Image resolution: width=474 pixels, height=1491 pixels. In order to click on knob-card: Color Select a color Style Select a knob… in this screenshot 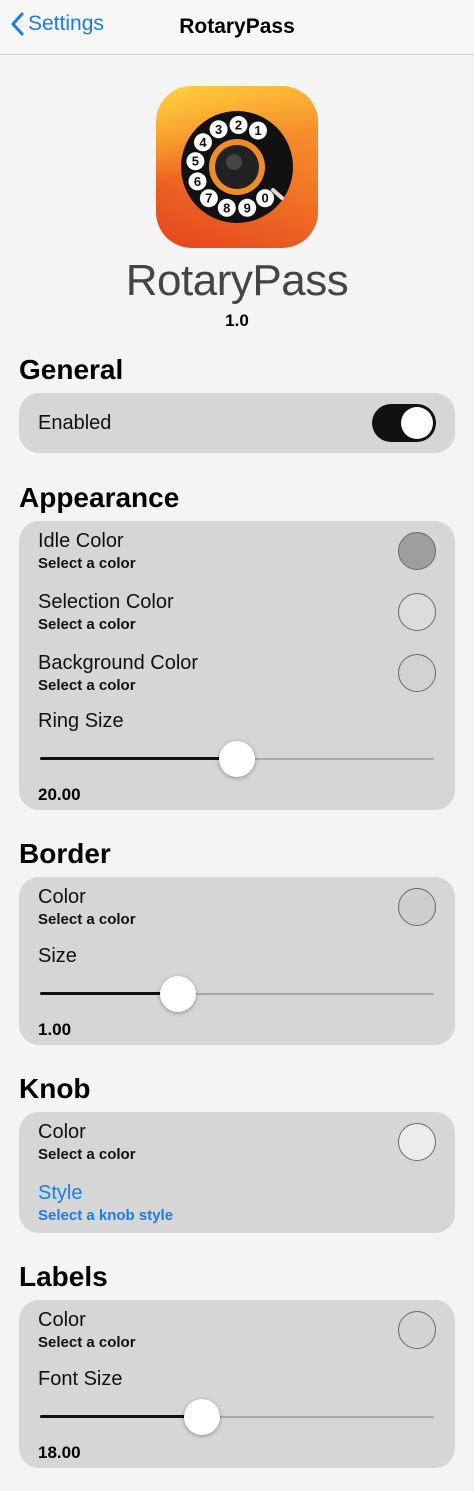, I will do `click(237, 1172)`.